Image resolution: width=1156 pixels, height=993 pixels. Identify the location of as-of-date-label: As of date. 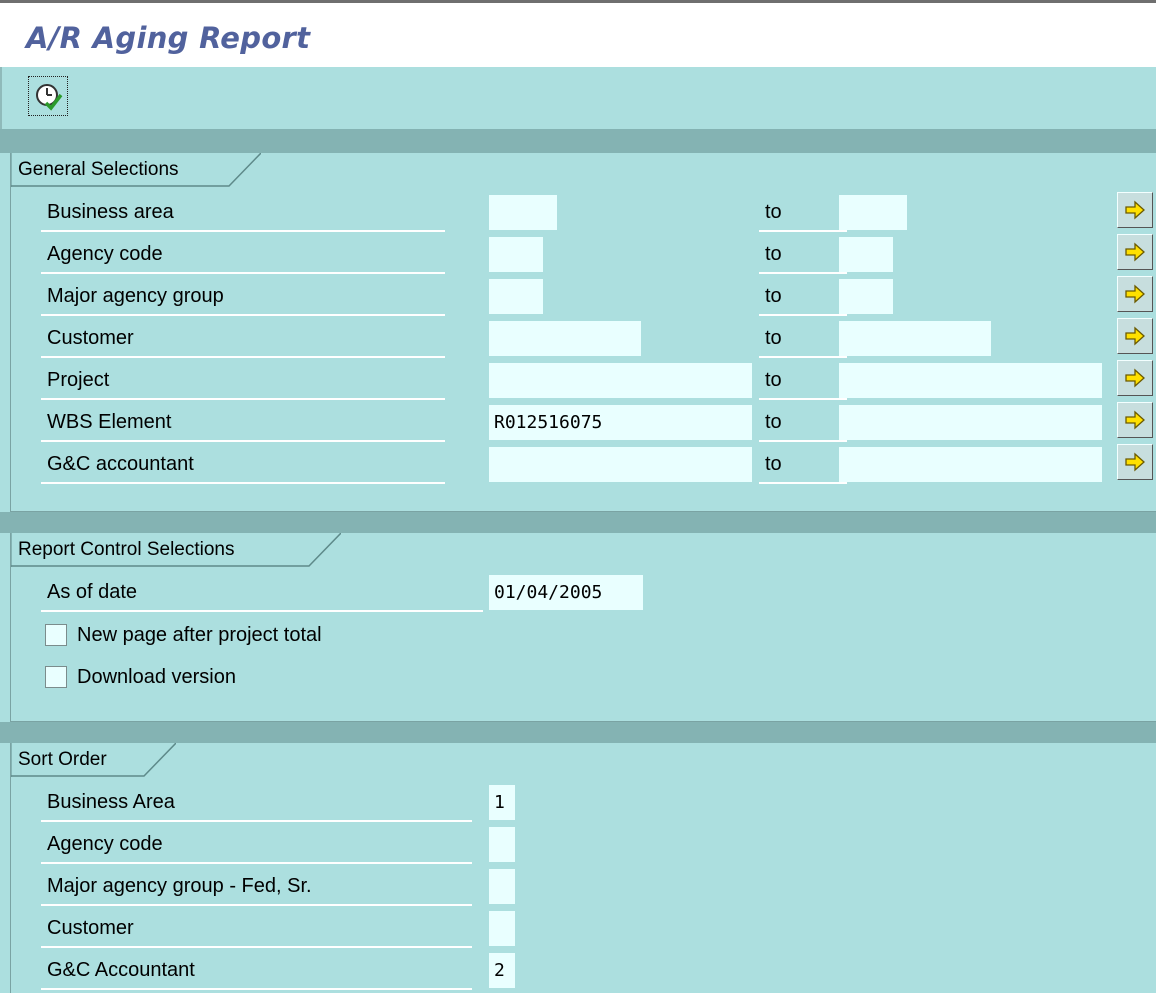
(92, 592).